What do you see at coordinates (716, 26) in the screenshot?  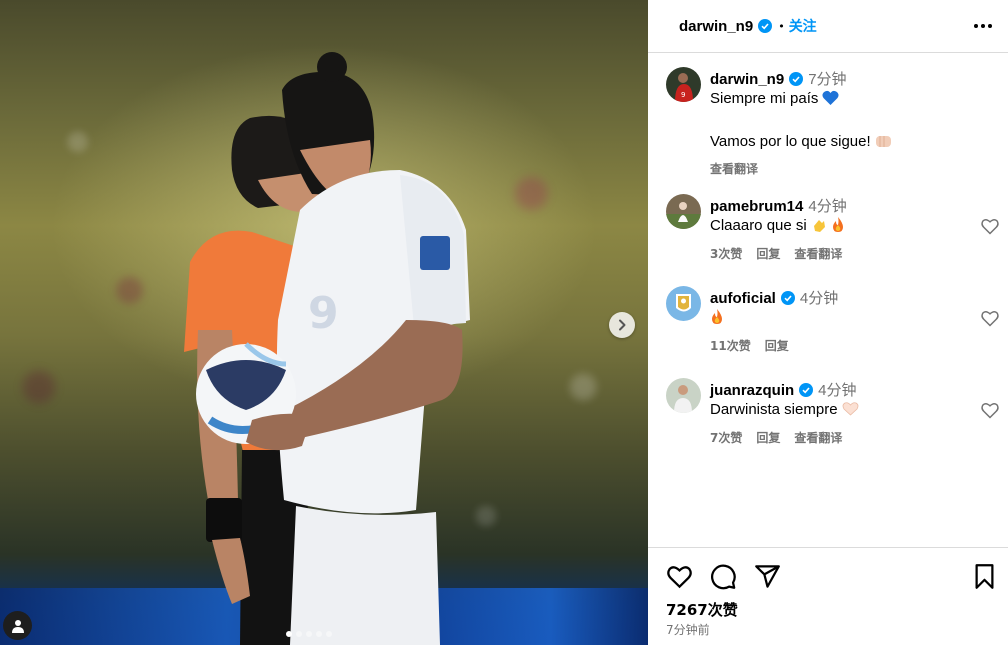 I see `author-username: darwin_n9` at bounding box center [716, 26].